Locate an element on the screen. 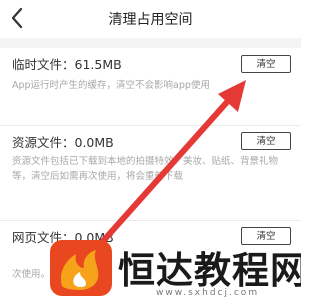 The width and height of the screenshot is (320, 300). item-description: App运行时产生的缓存，清空不会影响app使用 is located at coordinates (111, 85).